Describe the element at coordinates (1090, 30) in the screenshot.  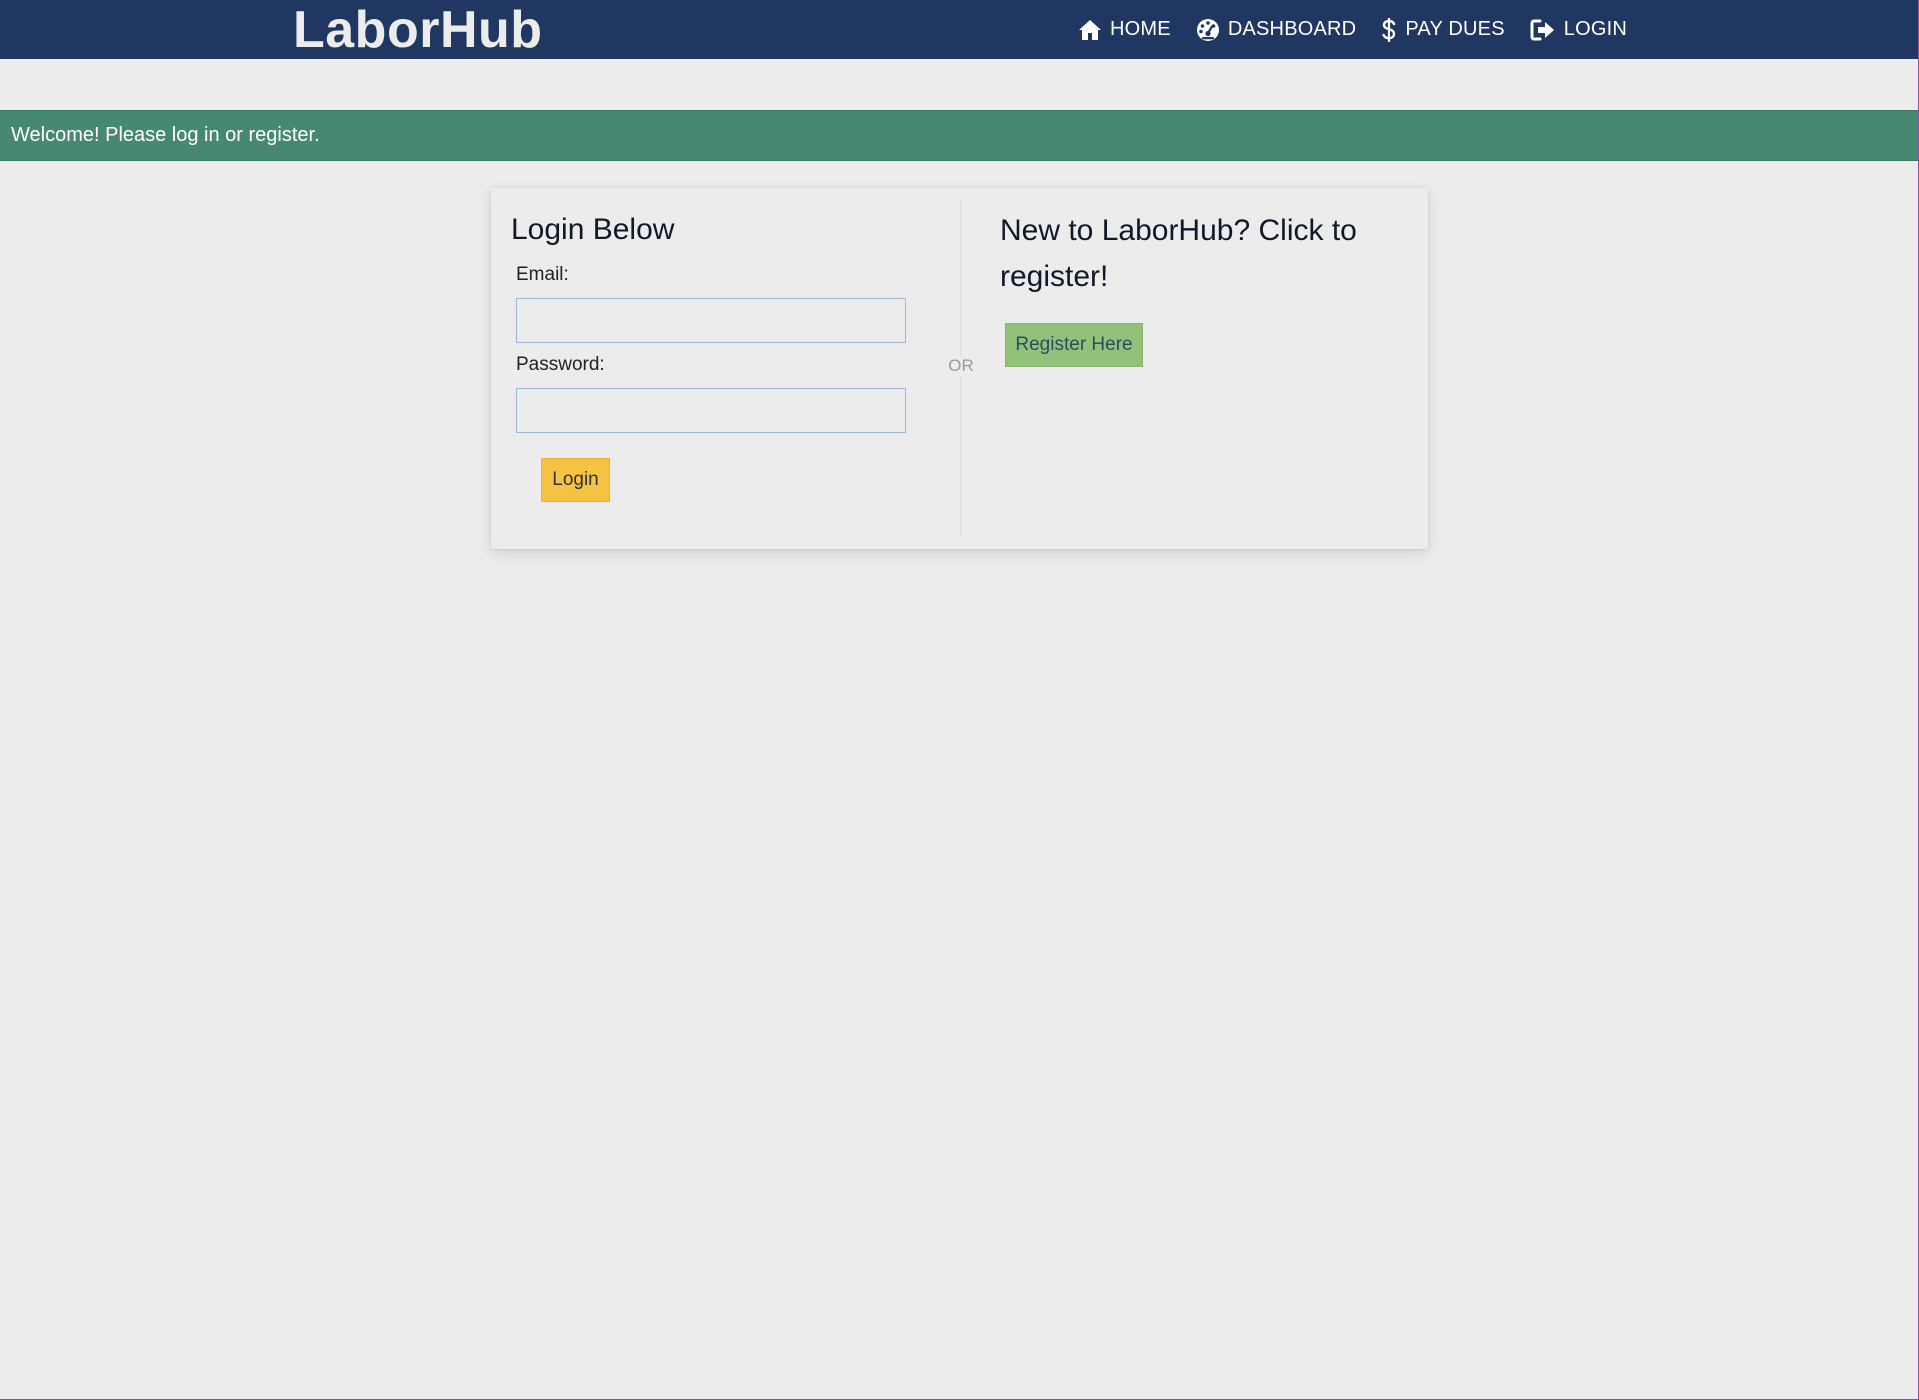
I see `home-icon` at that location.